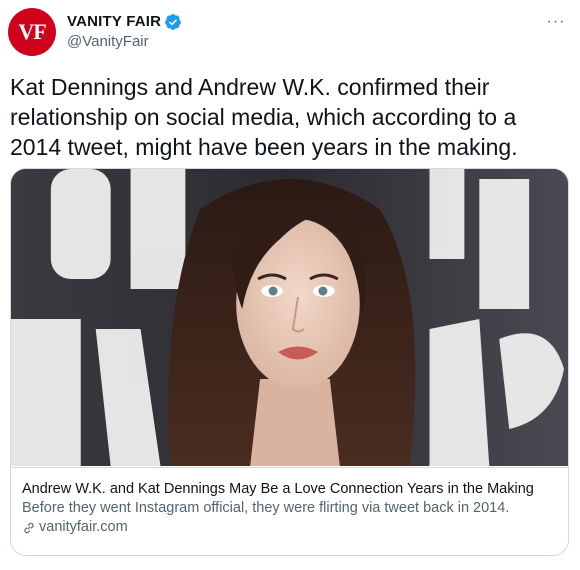 The height and width of the screenshot is (570, 580). Describe the element at coordinates (114, 22) in the screenshot. I see `display-name: VANITY FAIR` at that location.